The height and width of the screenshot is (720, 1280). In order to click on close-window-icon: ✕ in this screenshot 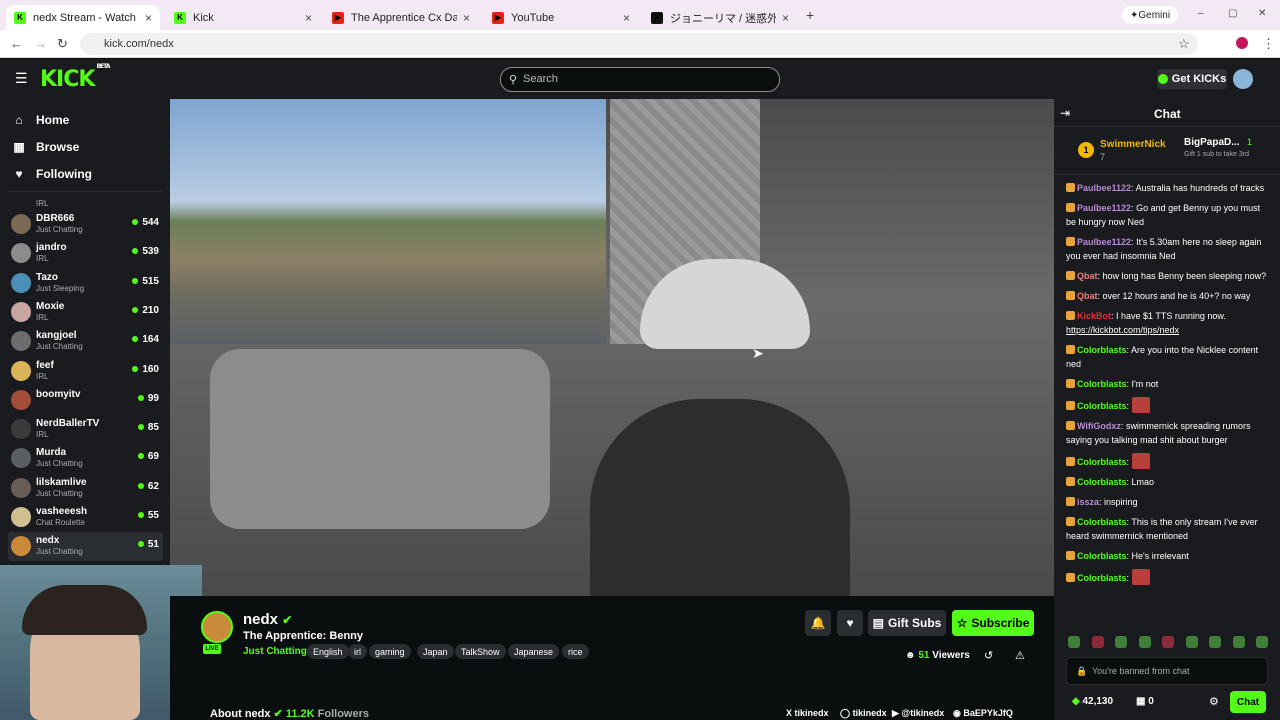, I will do `click(1262, 13)`.